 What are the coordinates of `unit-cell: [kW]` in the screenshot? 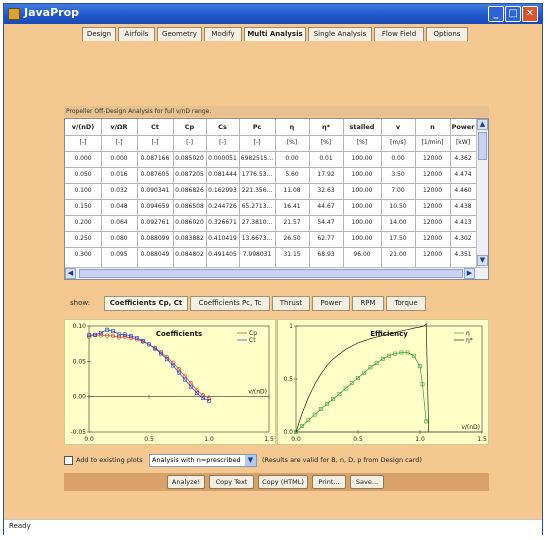 It's located at (463, 142).